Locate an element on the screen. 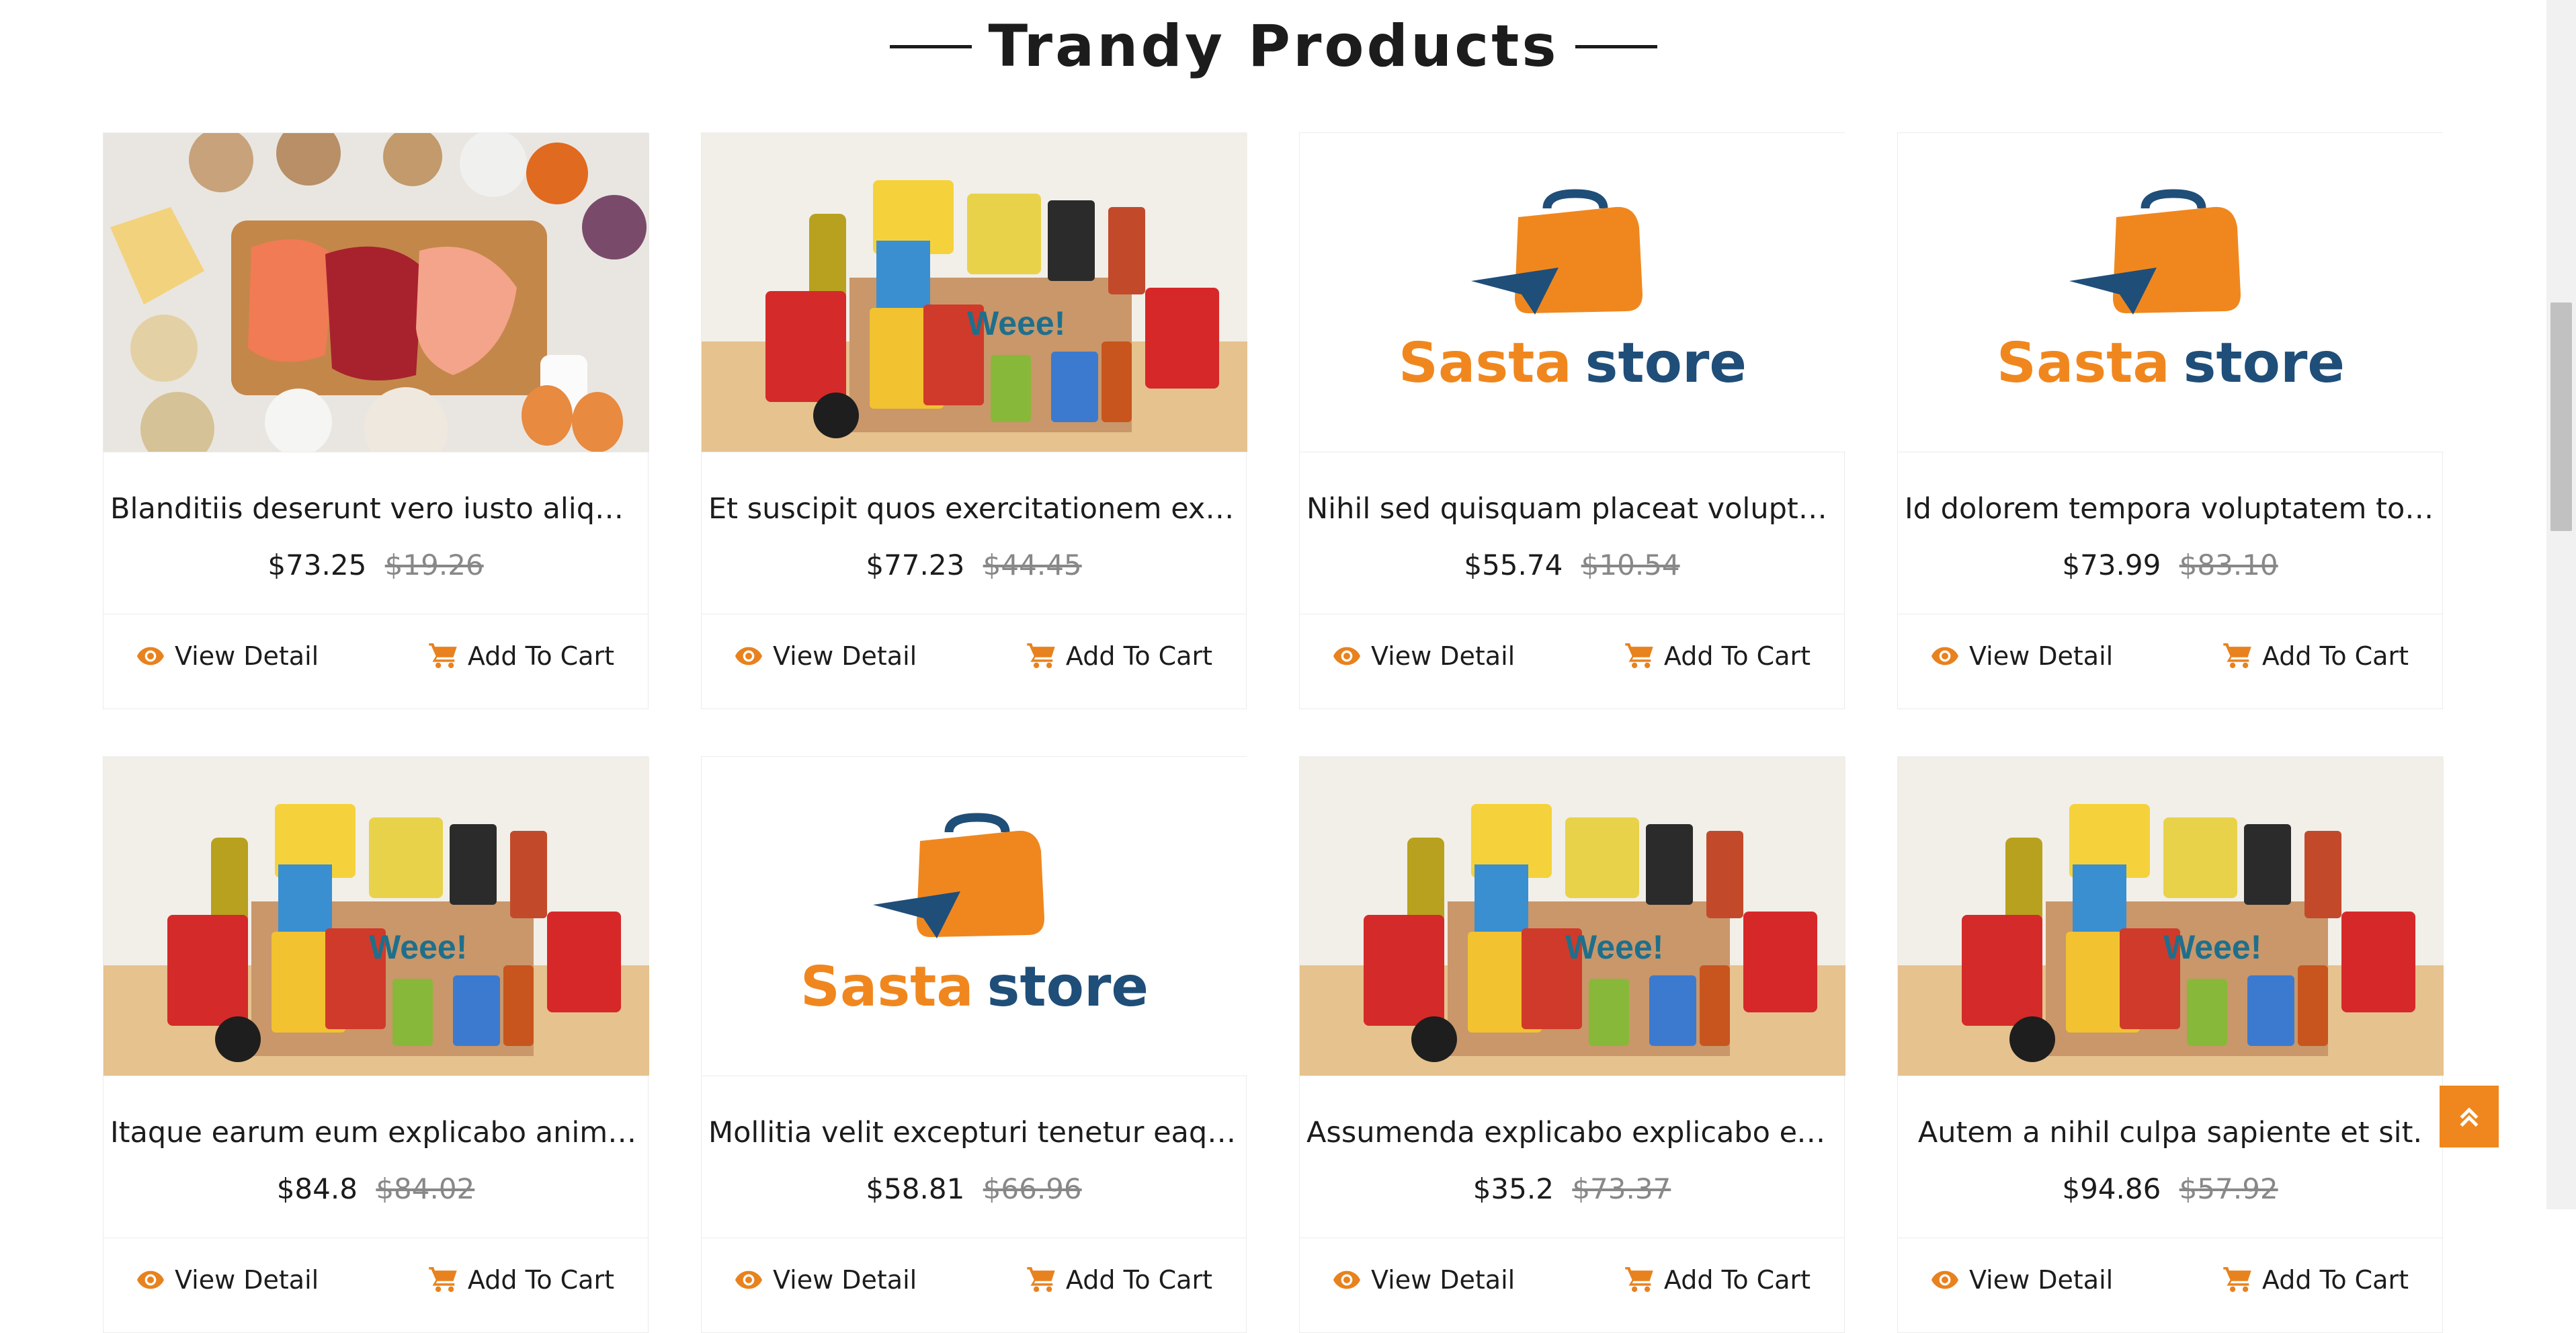 This screenshot has height=1333, width=2576. product-price-row: $84.8 $84.02 is located at coordinates (375, 1189).